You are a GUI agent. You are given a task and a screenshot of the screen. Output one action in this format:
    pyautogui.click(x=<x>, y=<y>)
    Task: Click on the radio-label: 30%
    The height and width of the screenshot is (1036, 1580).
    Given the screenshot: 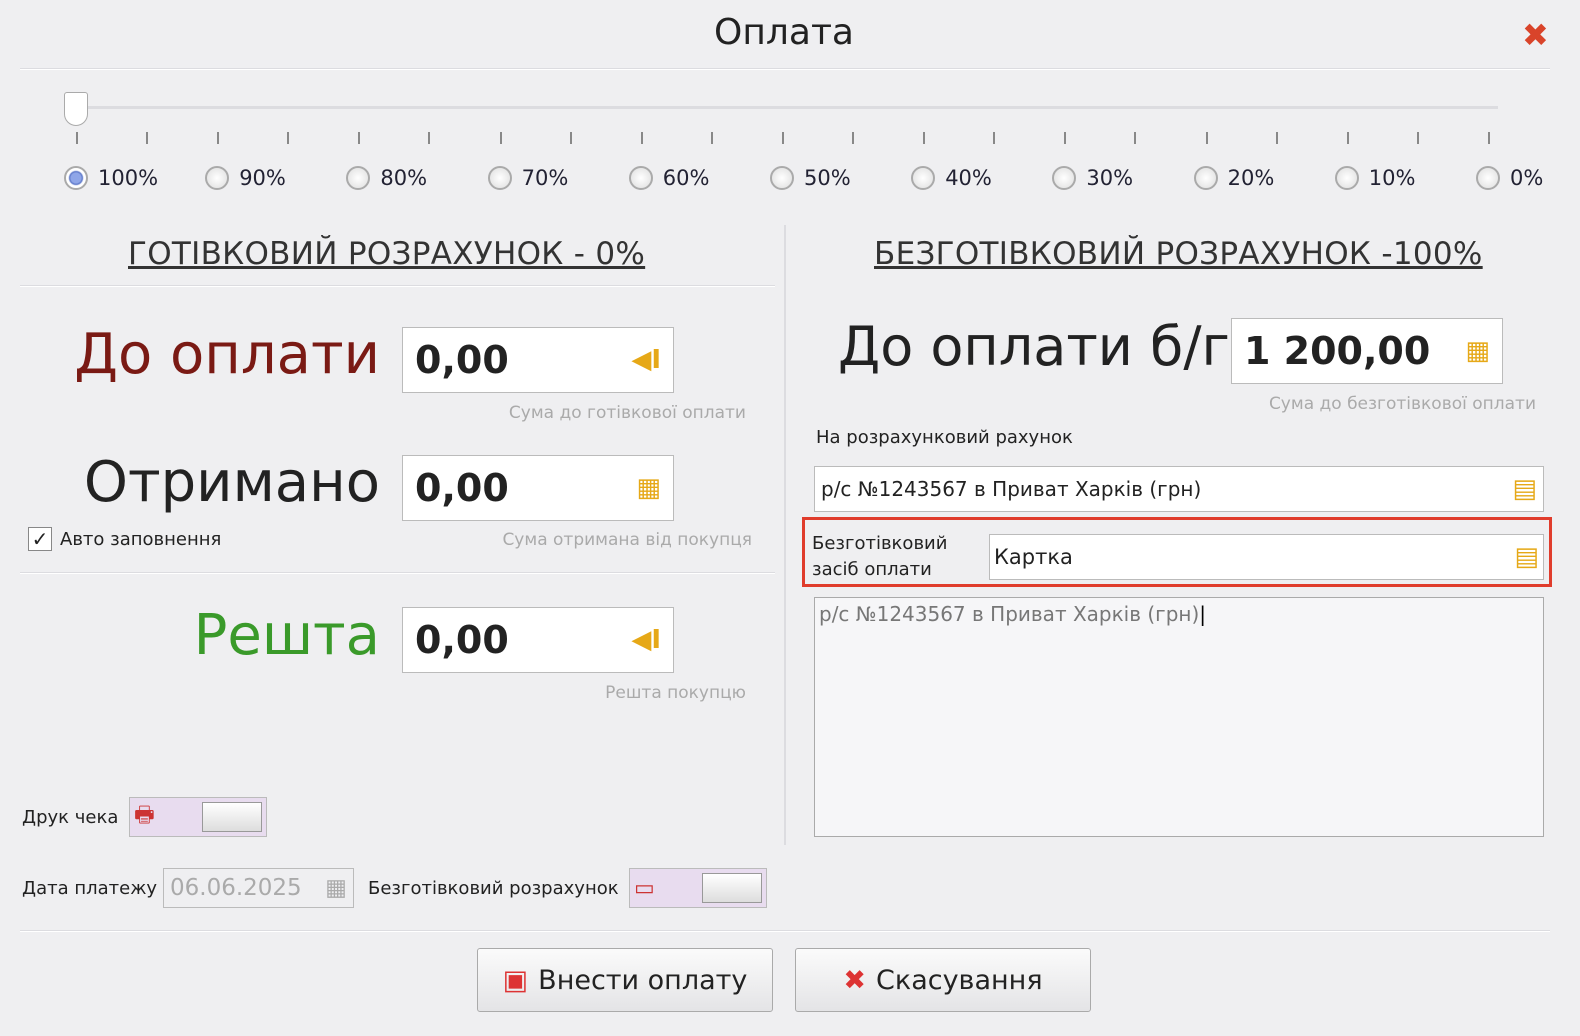 What is the action you would take?
    pyautogui.click(x=1110, y=178)
    